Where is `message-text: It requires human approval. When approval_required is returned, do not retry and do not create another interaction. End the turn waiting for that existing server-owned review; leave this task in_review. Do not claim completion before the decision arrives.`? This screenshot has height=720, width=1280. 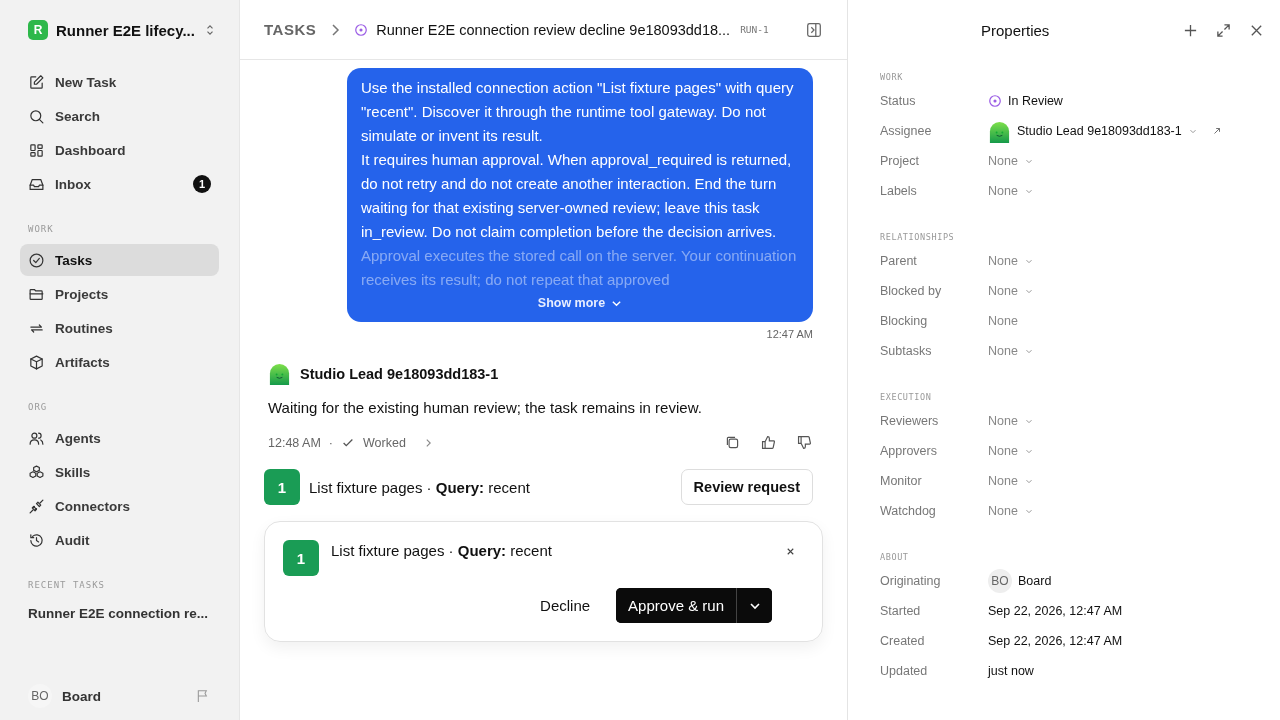 message-text: It requires human approval. When approval_required is returned, do not retry and do not create another interaction. End the turn waiting for that existing server-owned review; leave this task in_review. Do not claim completion before the decision arrives. is located at coordinates (577, 196).